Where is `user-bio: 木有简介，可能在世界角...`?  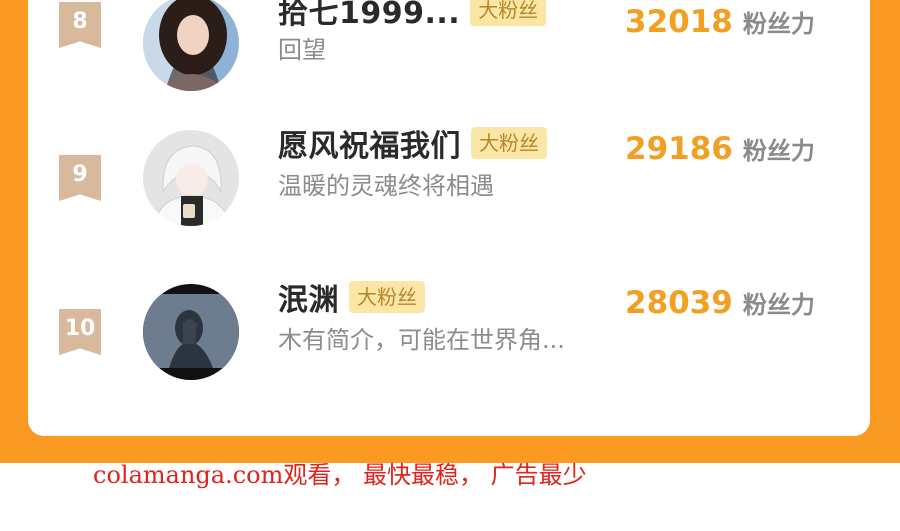 user-bio: 木有简介，可能在世界角... is located at coordinates (421, 340).